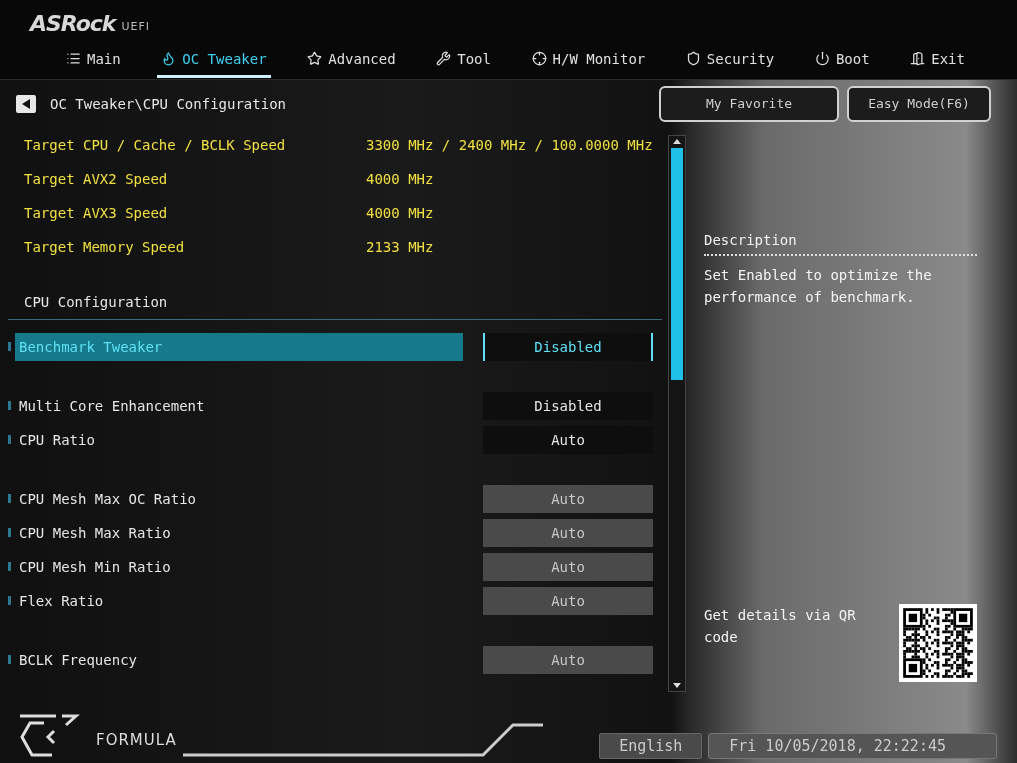 Image resolution: width=1017 pixels, height=763 pixels. What do you see at coordinates (155, 144) in the screenshot?
I see `info-label: Target CPU / Cache / BCLK Speed` at bounding box center [155, 144].